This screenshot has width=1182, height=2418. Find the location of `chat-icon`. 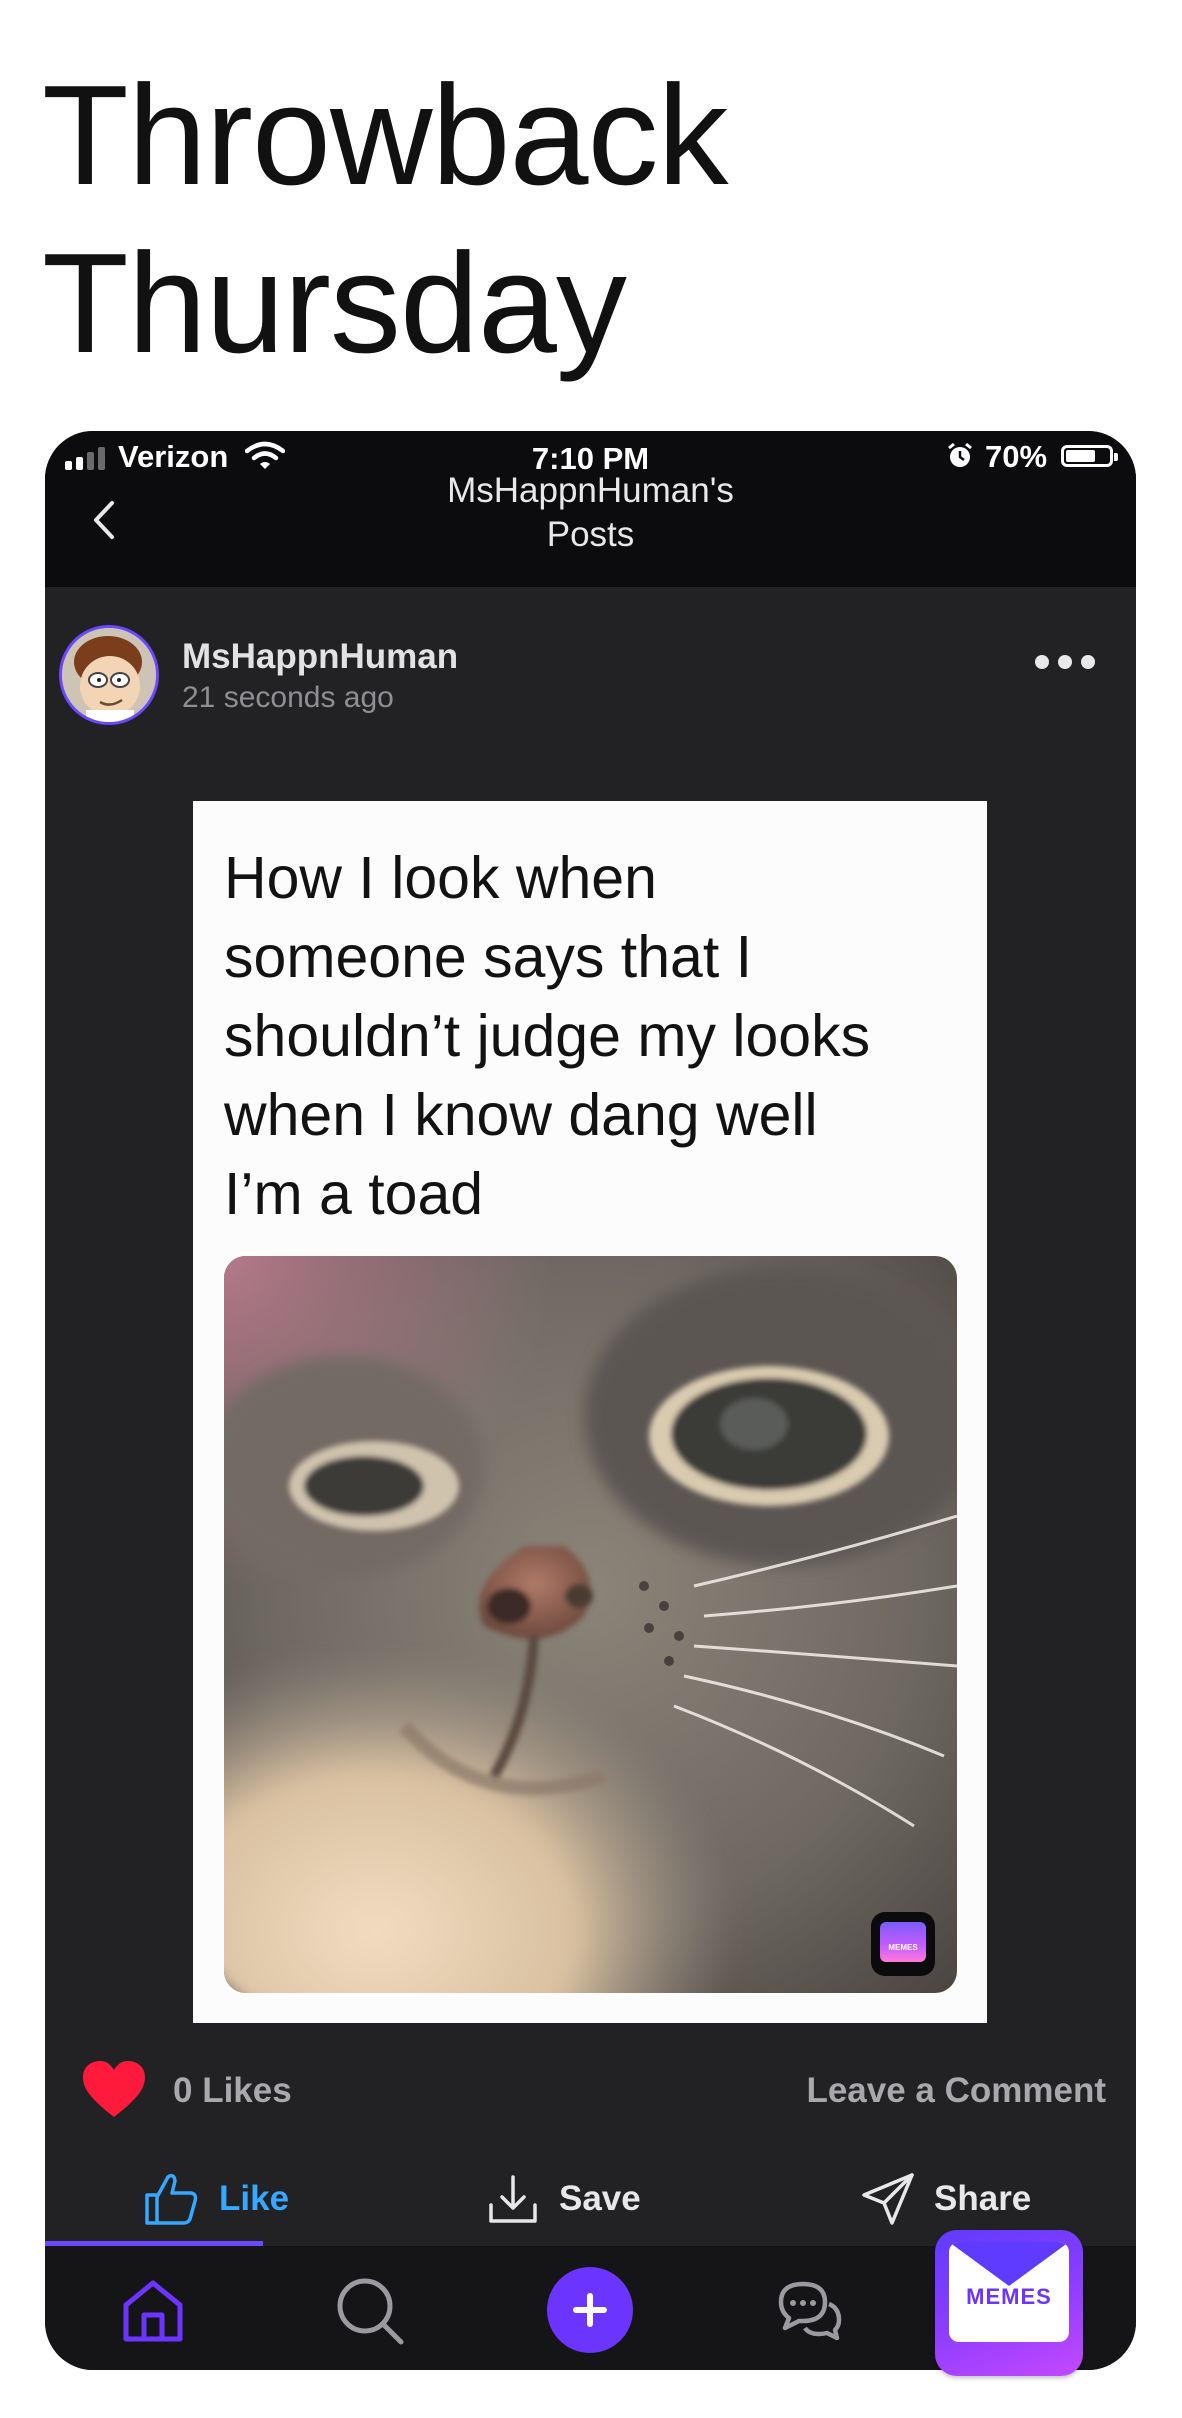

chat-icon is located at coordinates (810, 2311).